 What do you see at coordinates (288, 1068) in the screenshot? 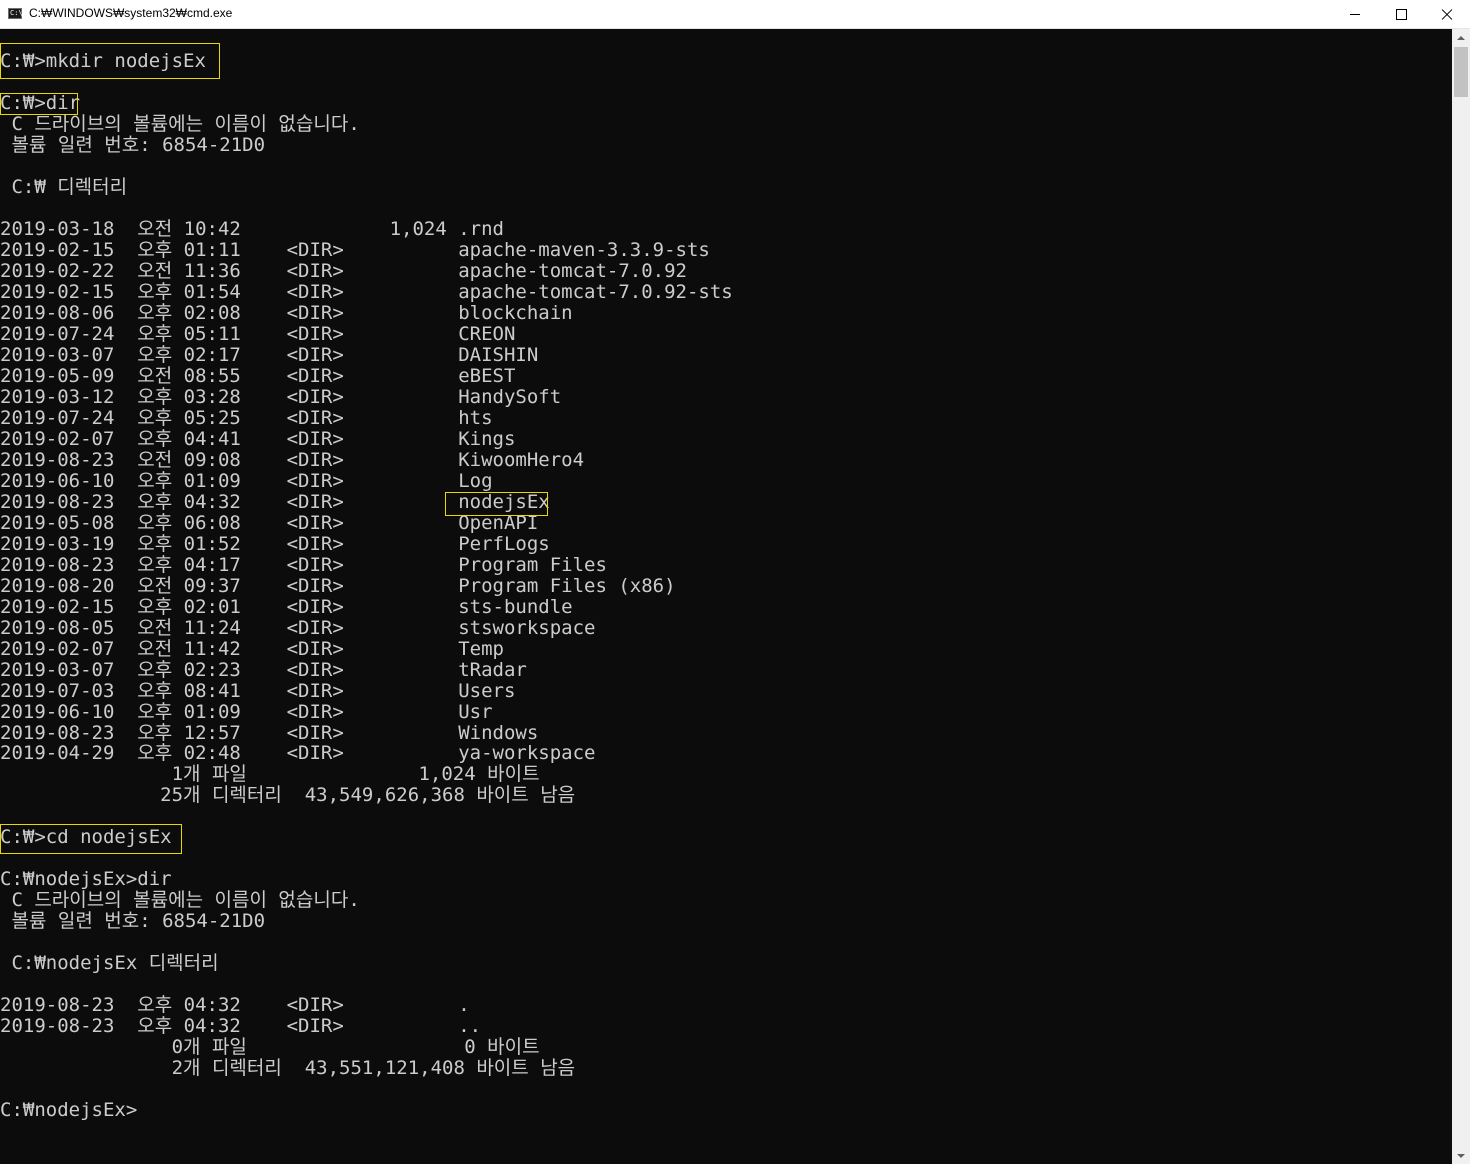
I see `console-line: 2개 디렉터리 43,551,121,408 바이트 남음` at bounding box center [288, 1068].